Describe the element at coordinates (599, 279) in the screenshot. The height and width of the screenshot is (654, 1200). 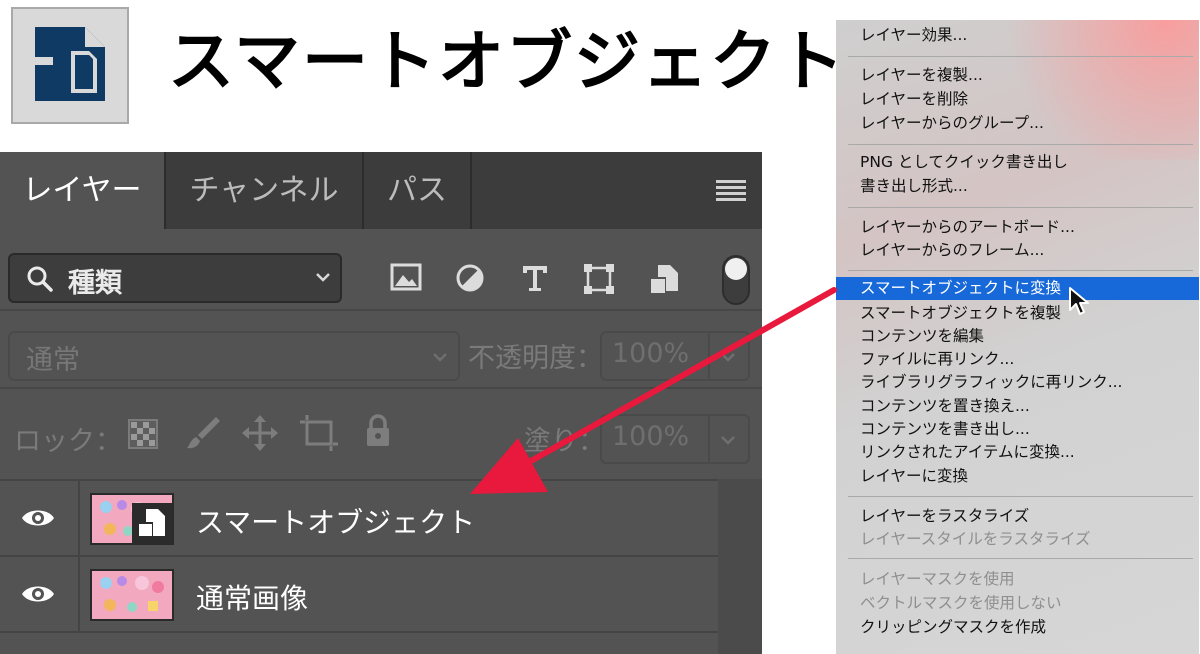
I see `shape-filter-icon` at that location.